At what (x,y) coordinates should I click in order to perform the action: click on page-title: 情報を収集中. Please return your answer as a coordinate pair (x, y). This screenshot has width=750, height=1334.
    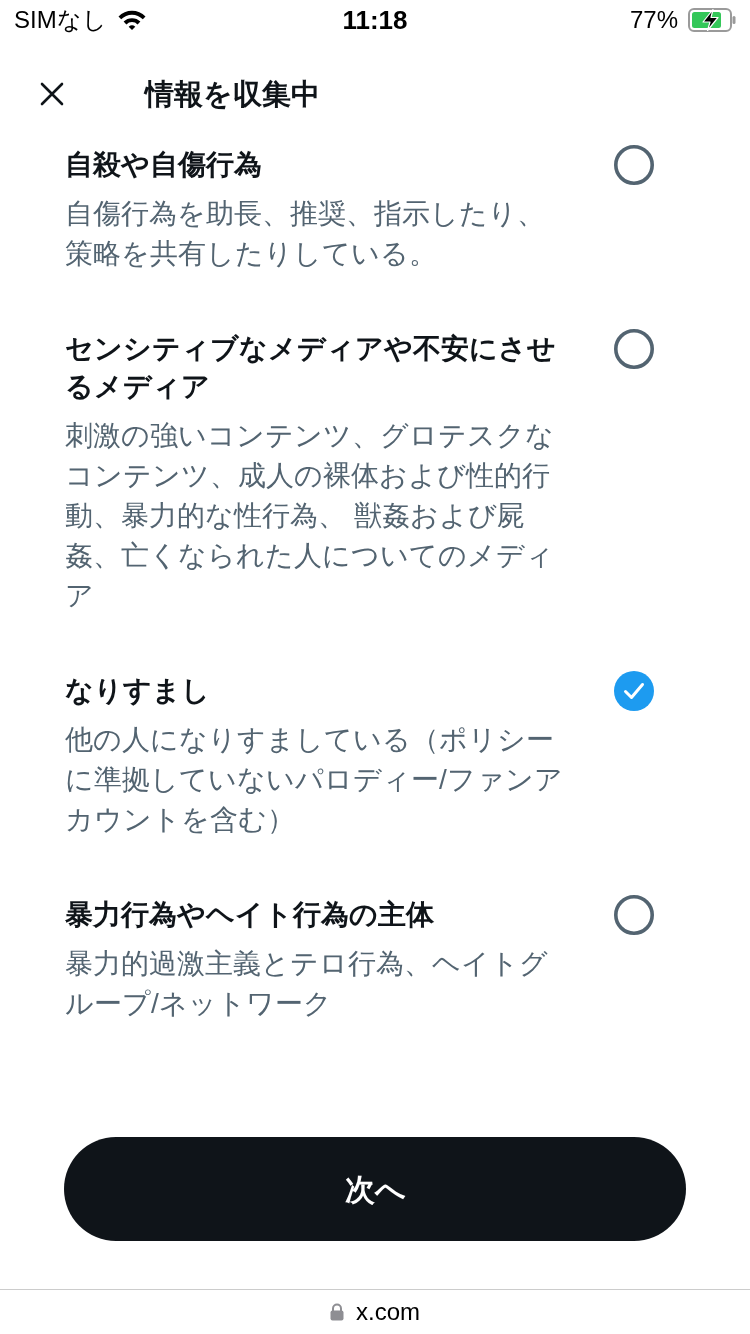
    Looking at the image, I should click on (232, 94).